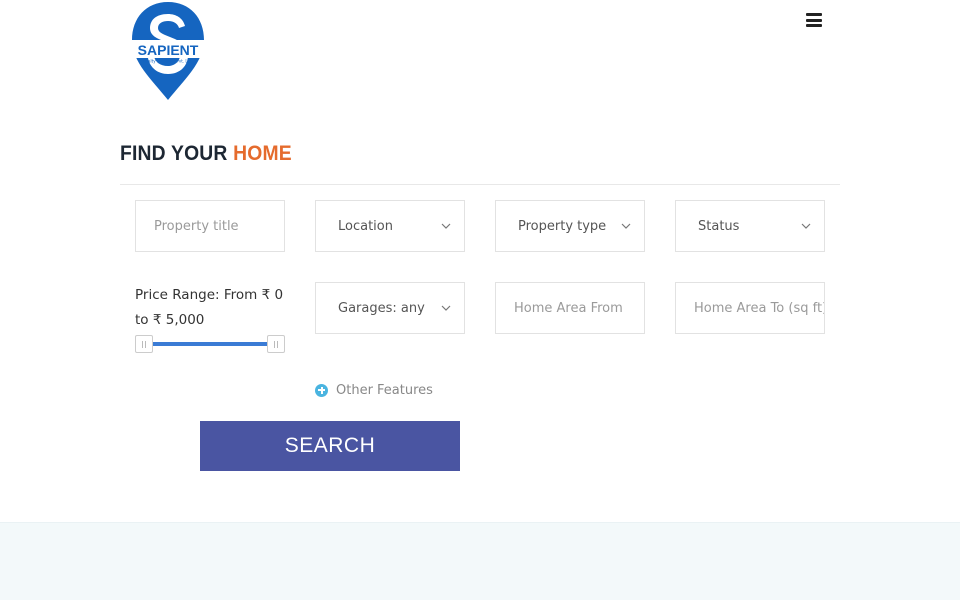 The image size is (960, 600). Describe the element at coordinates (262, 153) in the screenshot. I see `title-accent: HOME` at that location.